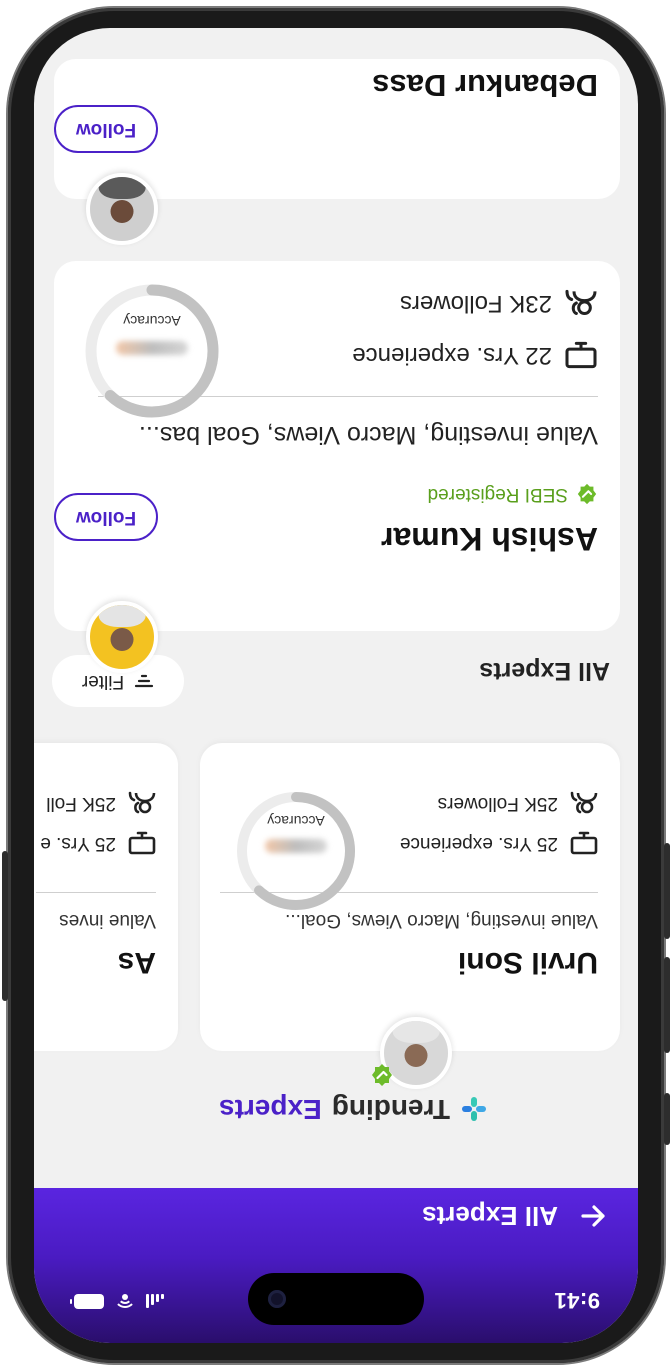 The height and width of the screenshot is (1371, 672). Describe the element at coordinates (497, 803) in the screenshot. I see `followers-text: 25K Followers` at that location.